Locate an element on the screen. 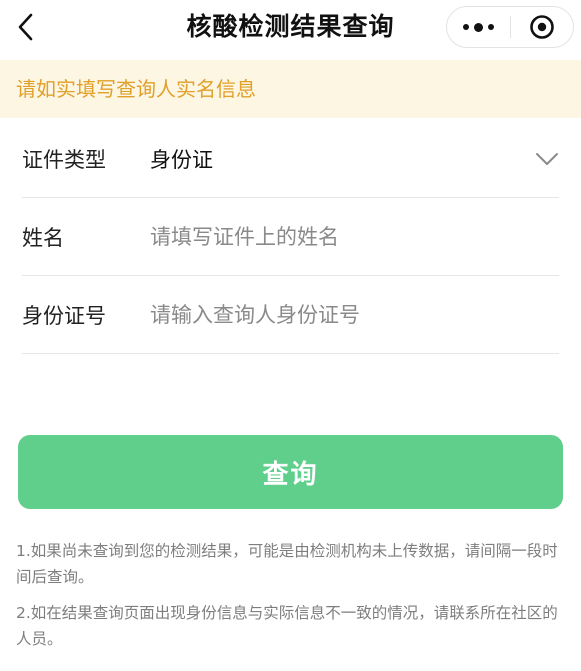  name-input is located at coordinates (354, 236).